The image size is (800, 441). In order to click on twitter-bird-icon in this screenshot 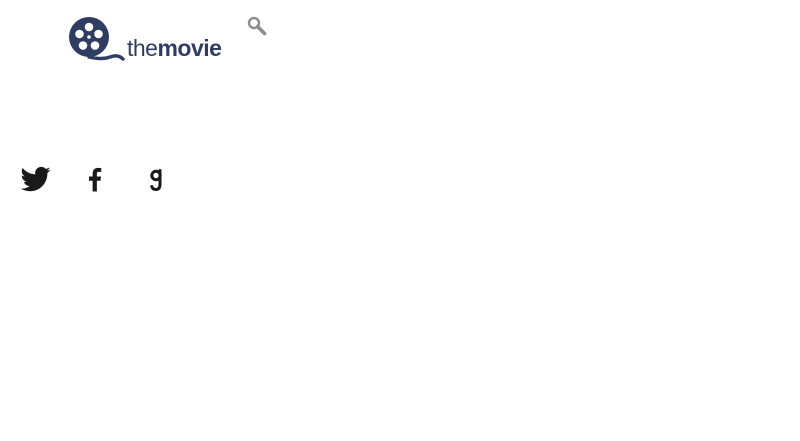, I will do `click(36, 179)`.